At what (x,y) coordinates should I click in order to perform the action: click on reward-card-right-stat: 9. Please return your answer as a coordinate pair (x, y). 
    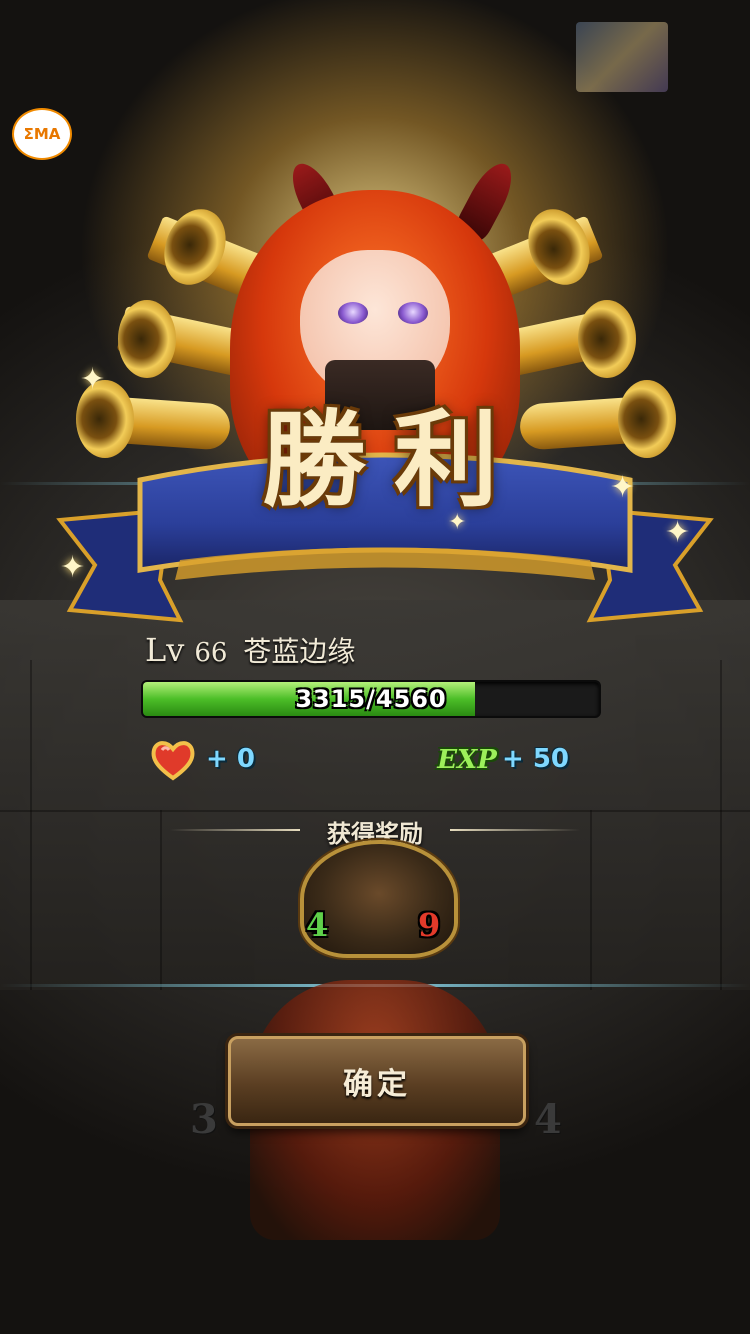
    Looking at the image, I should click on (429, 925).